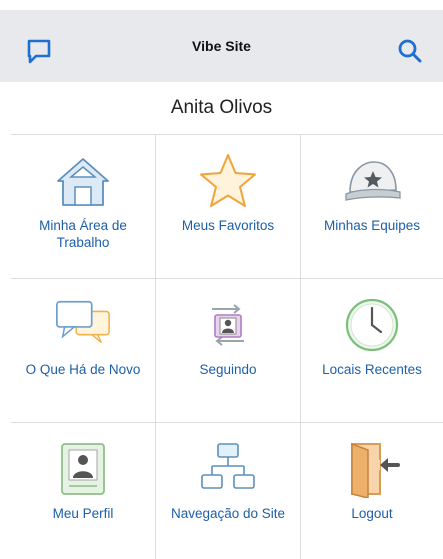  I want to click on tile-label: Locais Recentes, so click(372, 369).